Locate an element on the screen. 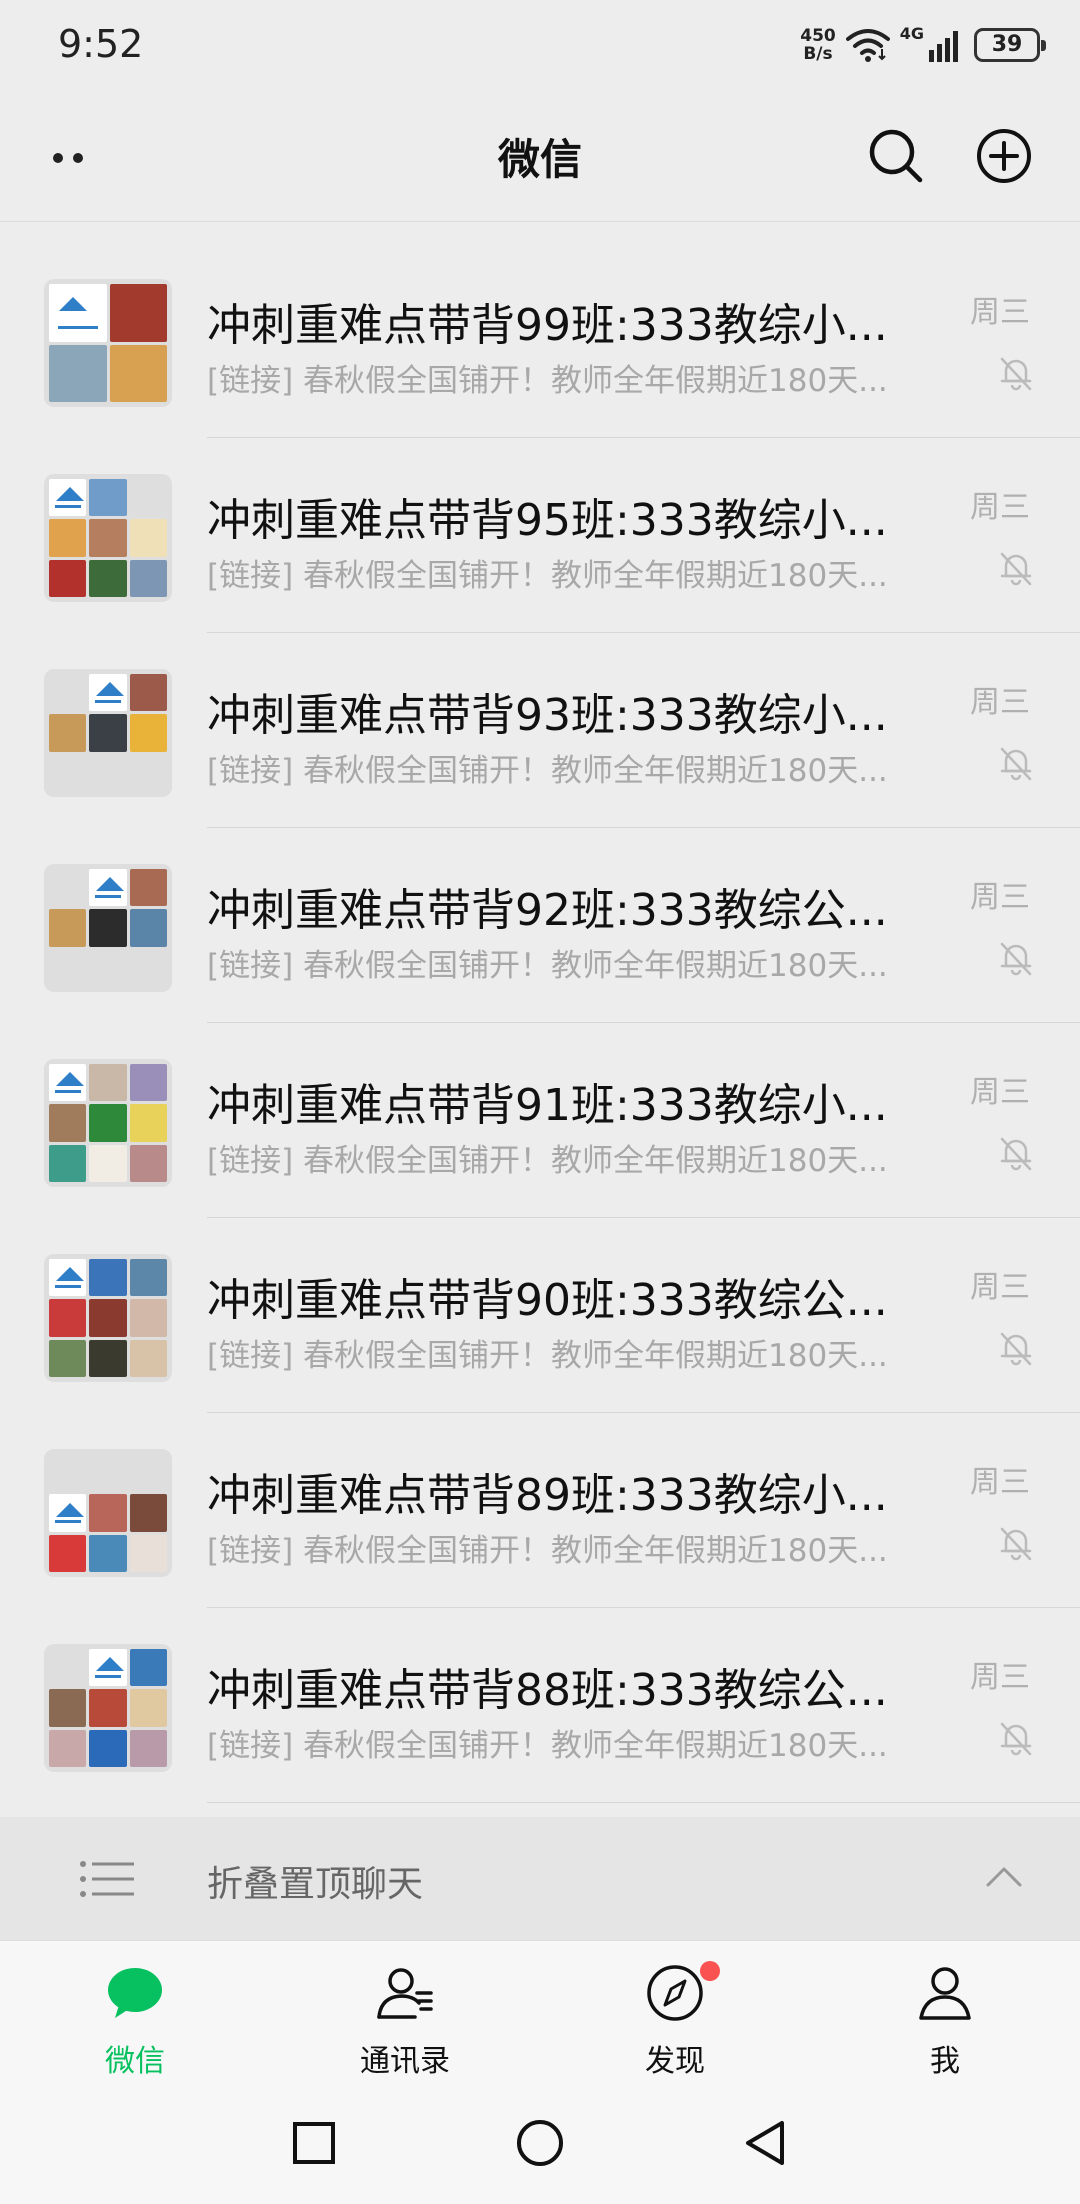 The width and height of the screenshot is (1080, 2204). tab-label: 我 is located at coordinates (945, 2061).